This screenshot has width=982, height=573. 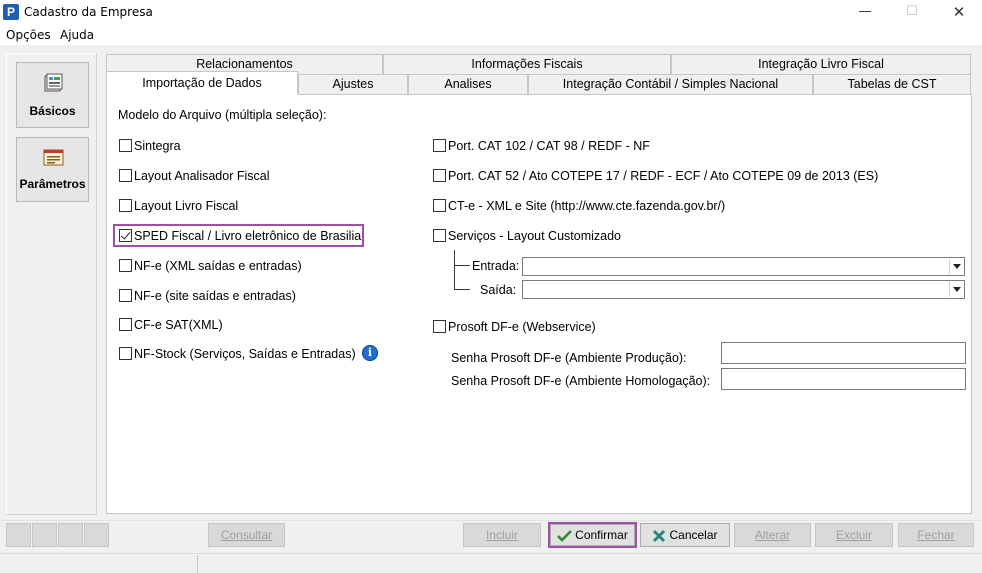 What do you see at coordinates (178, 325) in the screenshot?
I see `cfe-sat-label: CF-e SAT(XML)` at bounding box center [178, 325].